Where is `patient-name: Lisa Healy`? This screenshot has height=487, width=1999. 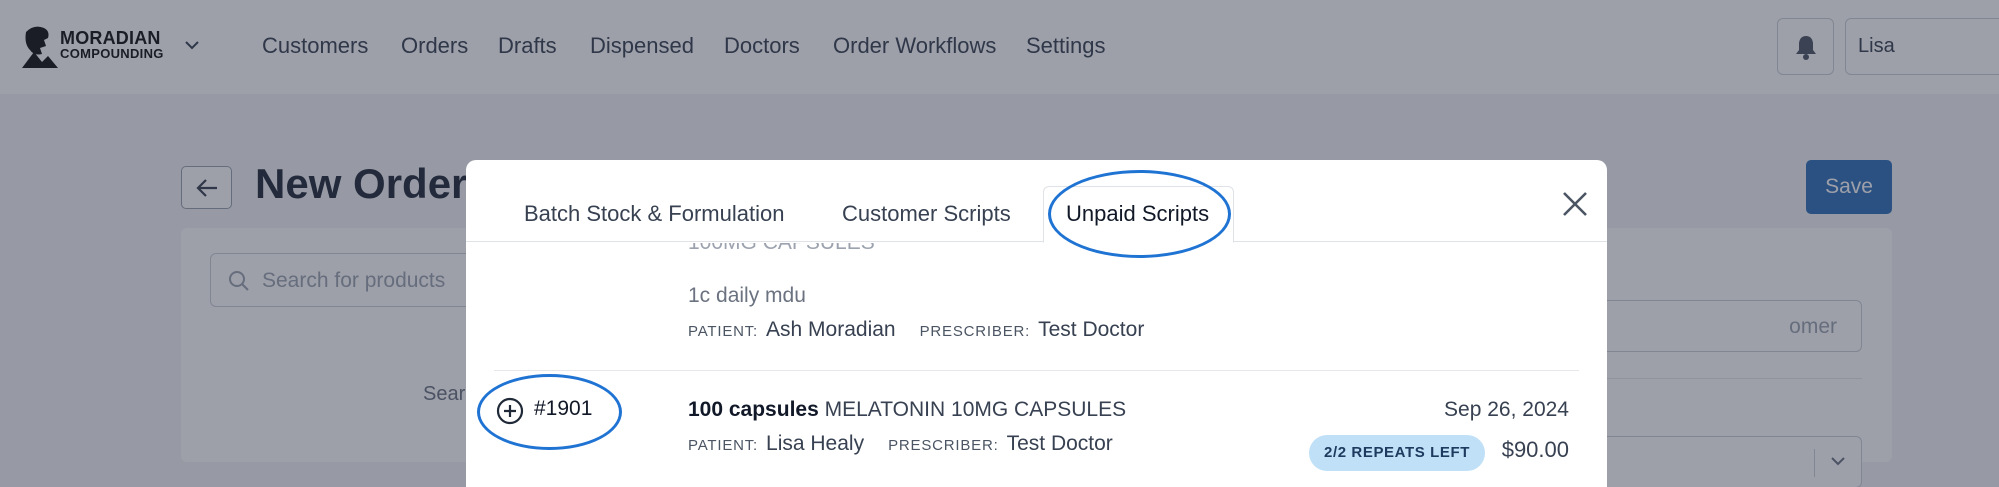 patient-name: Lisa Healy is located at coordinates (815, 443).